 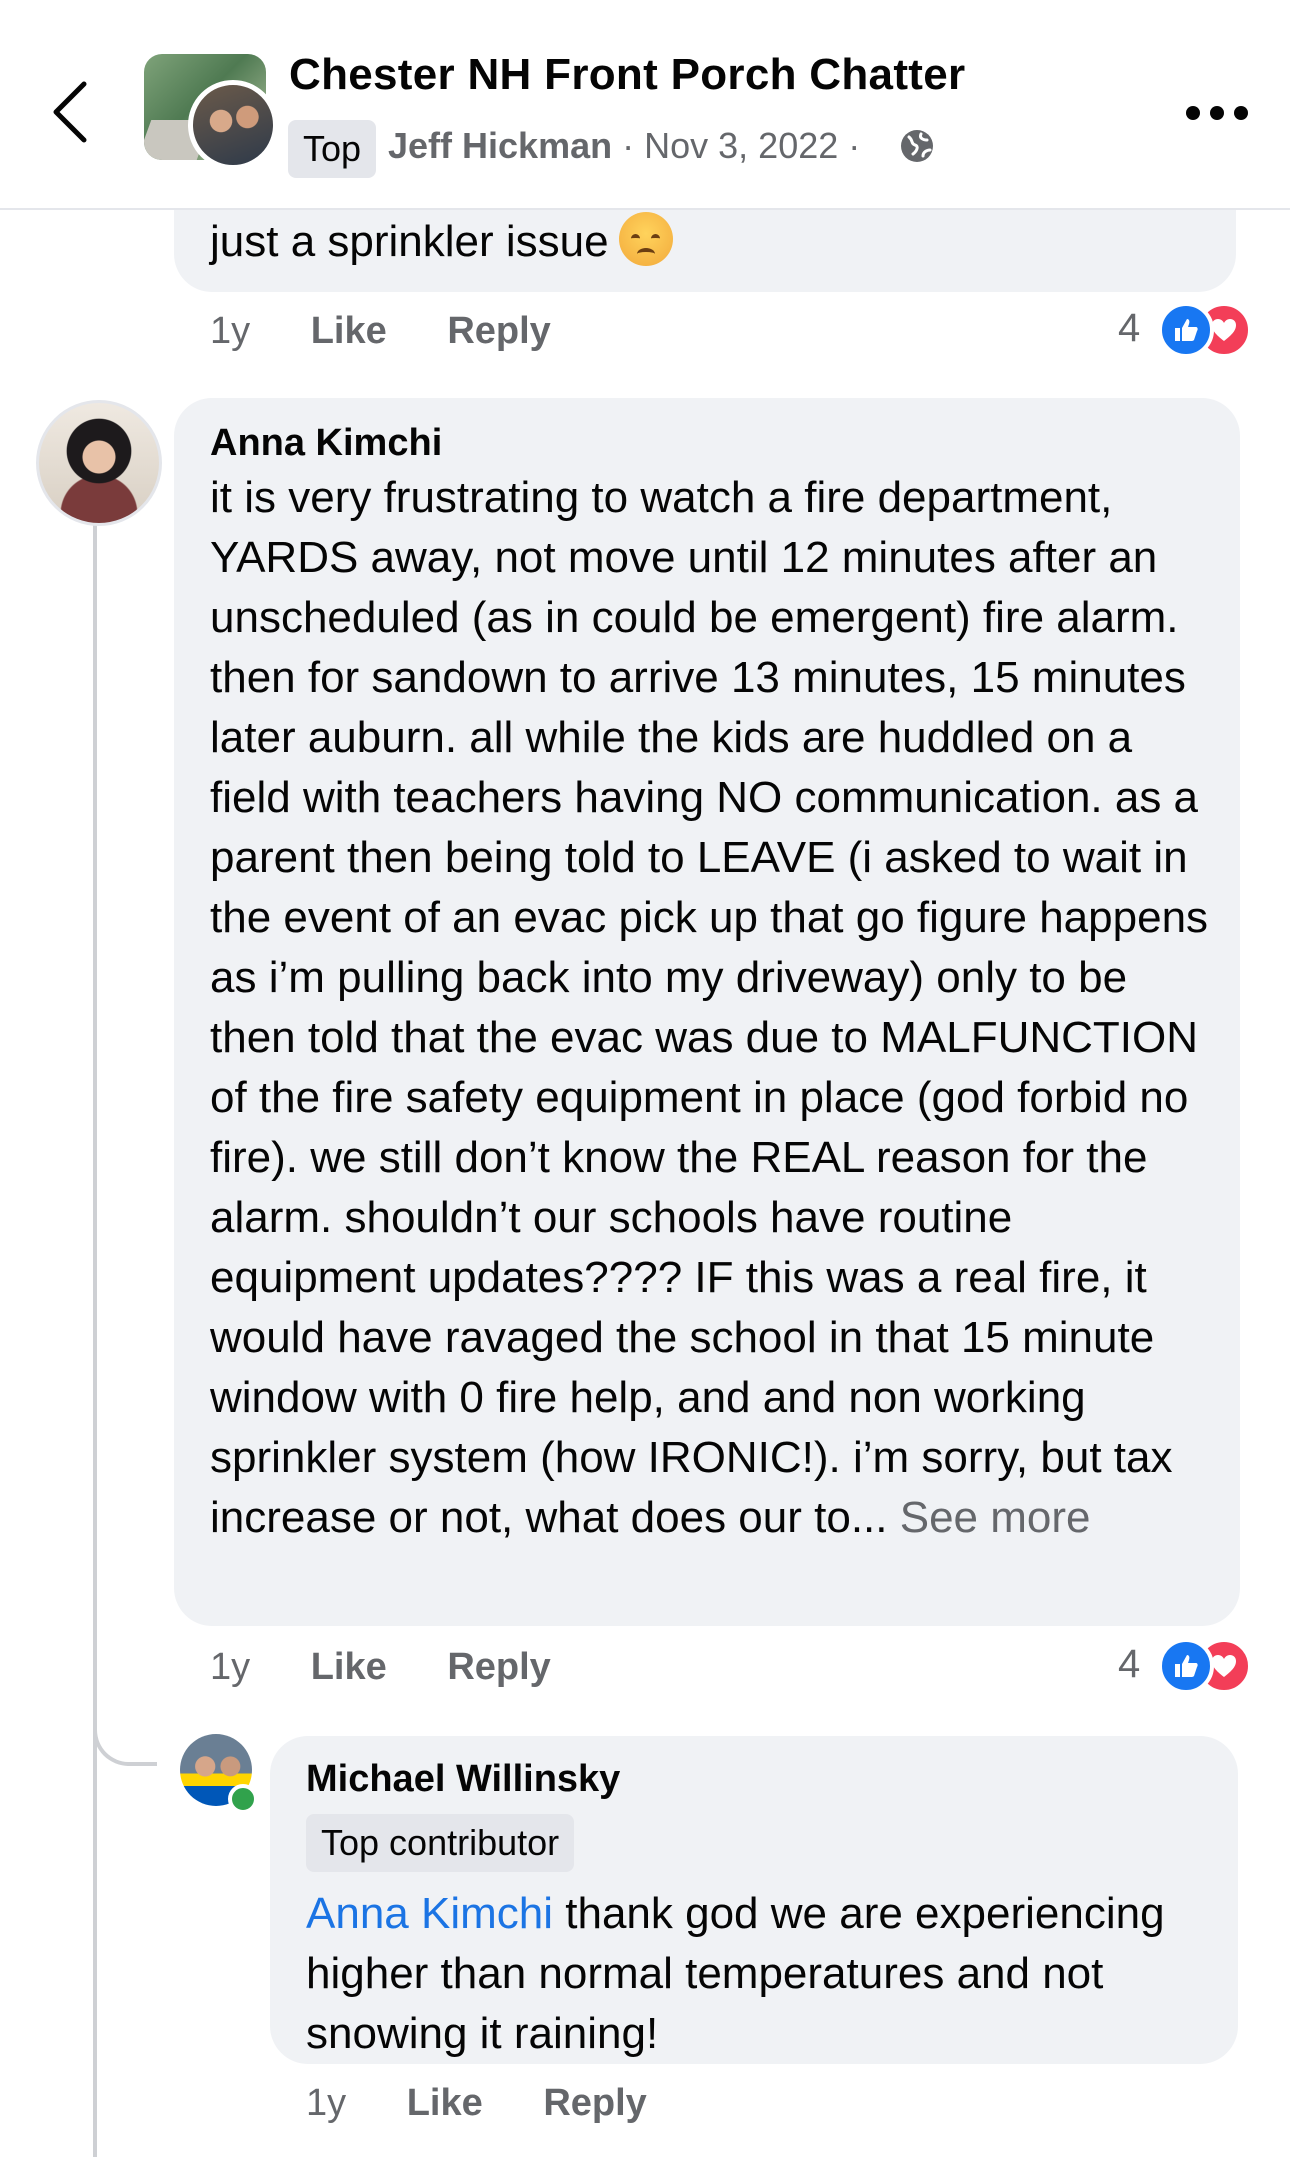 I want to click on online-status-indicator, so click(x=243, y=1799).